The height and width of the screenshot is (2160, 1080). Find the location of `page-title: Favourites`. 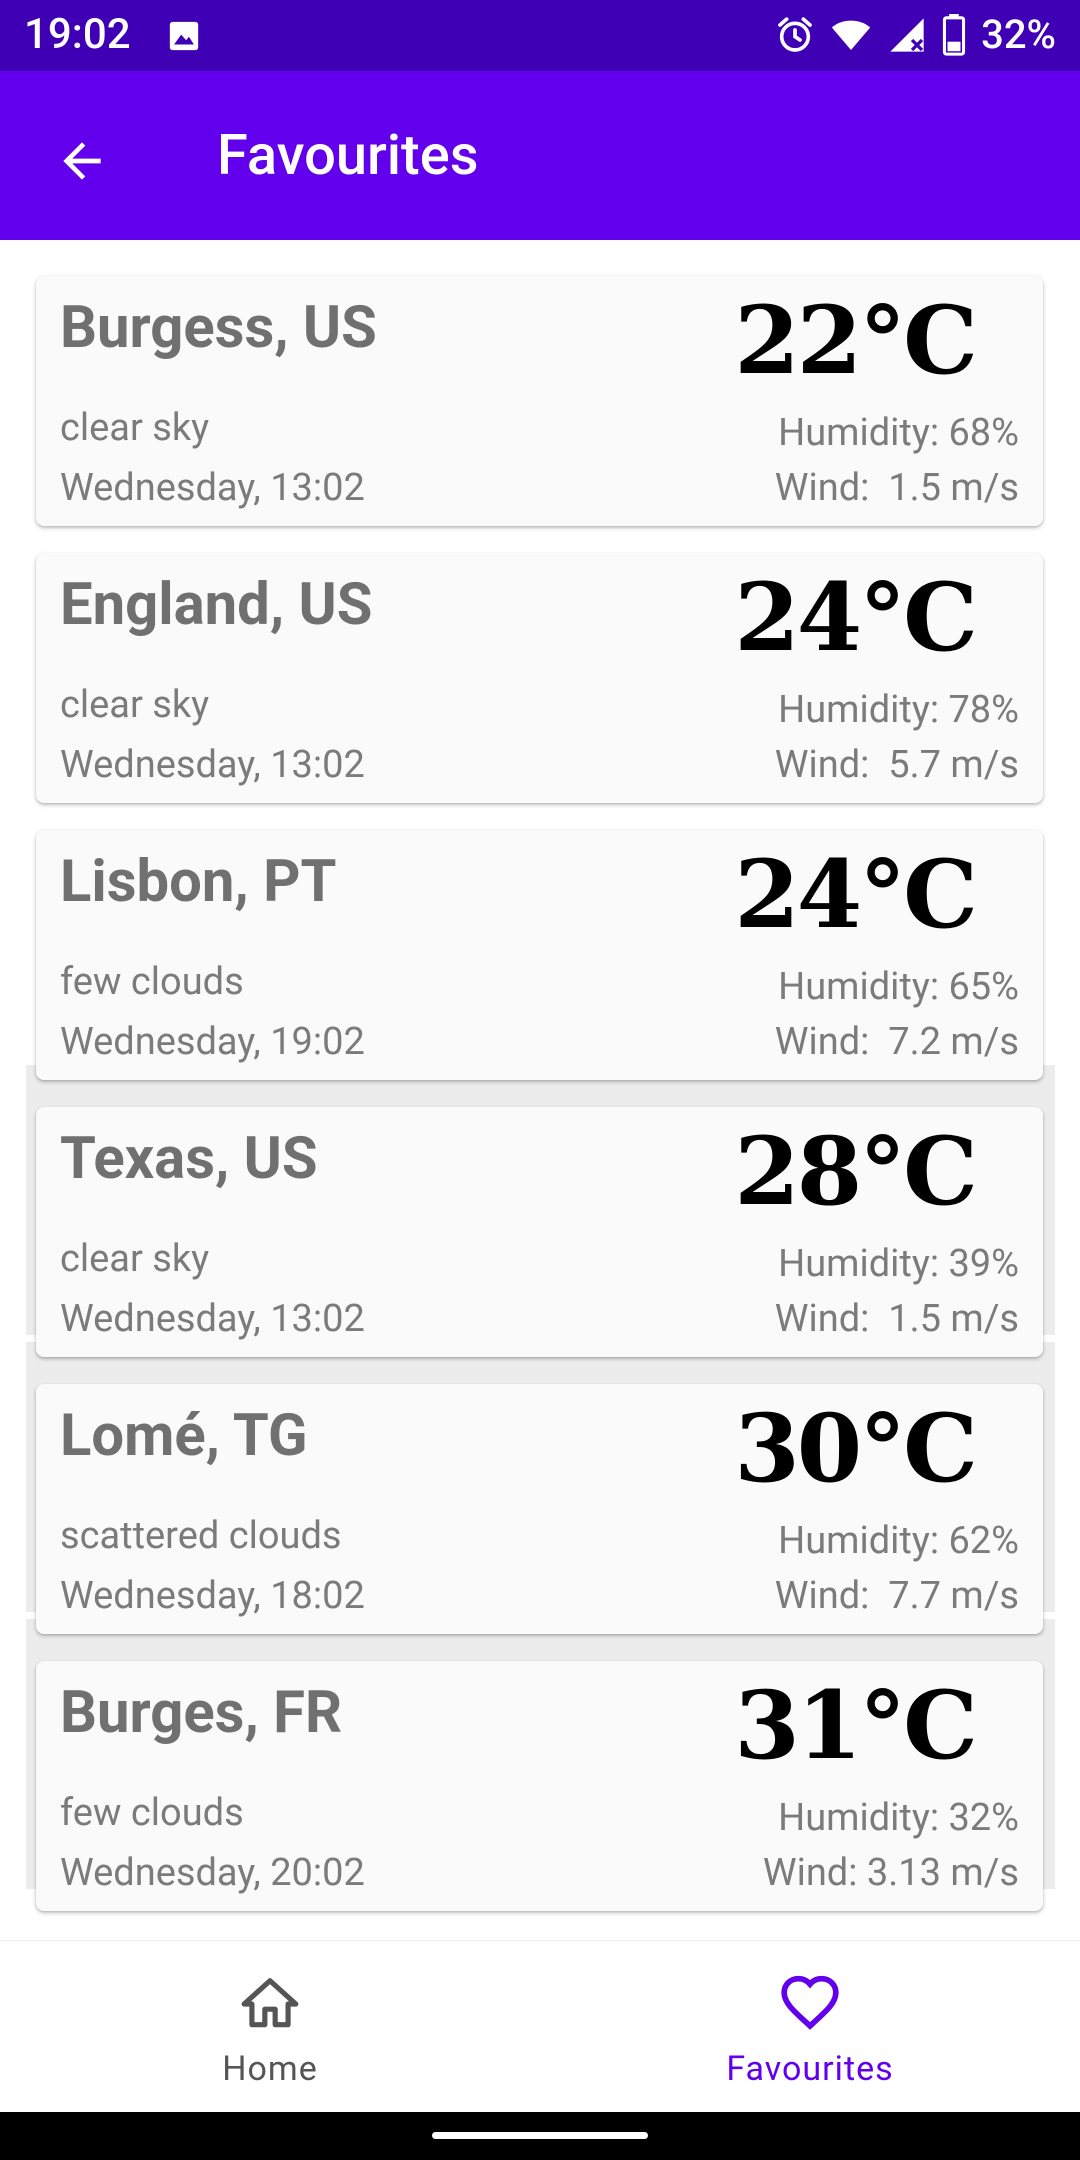

page-title: Favourites is located at coordinates (348, 155).